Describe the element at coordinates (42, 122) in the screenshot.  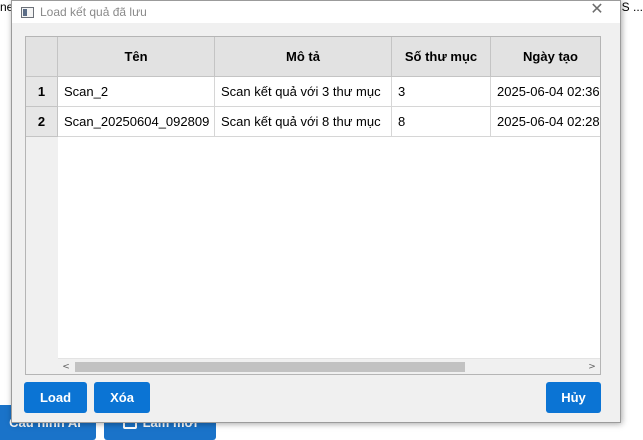
I see `row-header: 2` at that location.